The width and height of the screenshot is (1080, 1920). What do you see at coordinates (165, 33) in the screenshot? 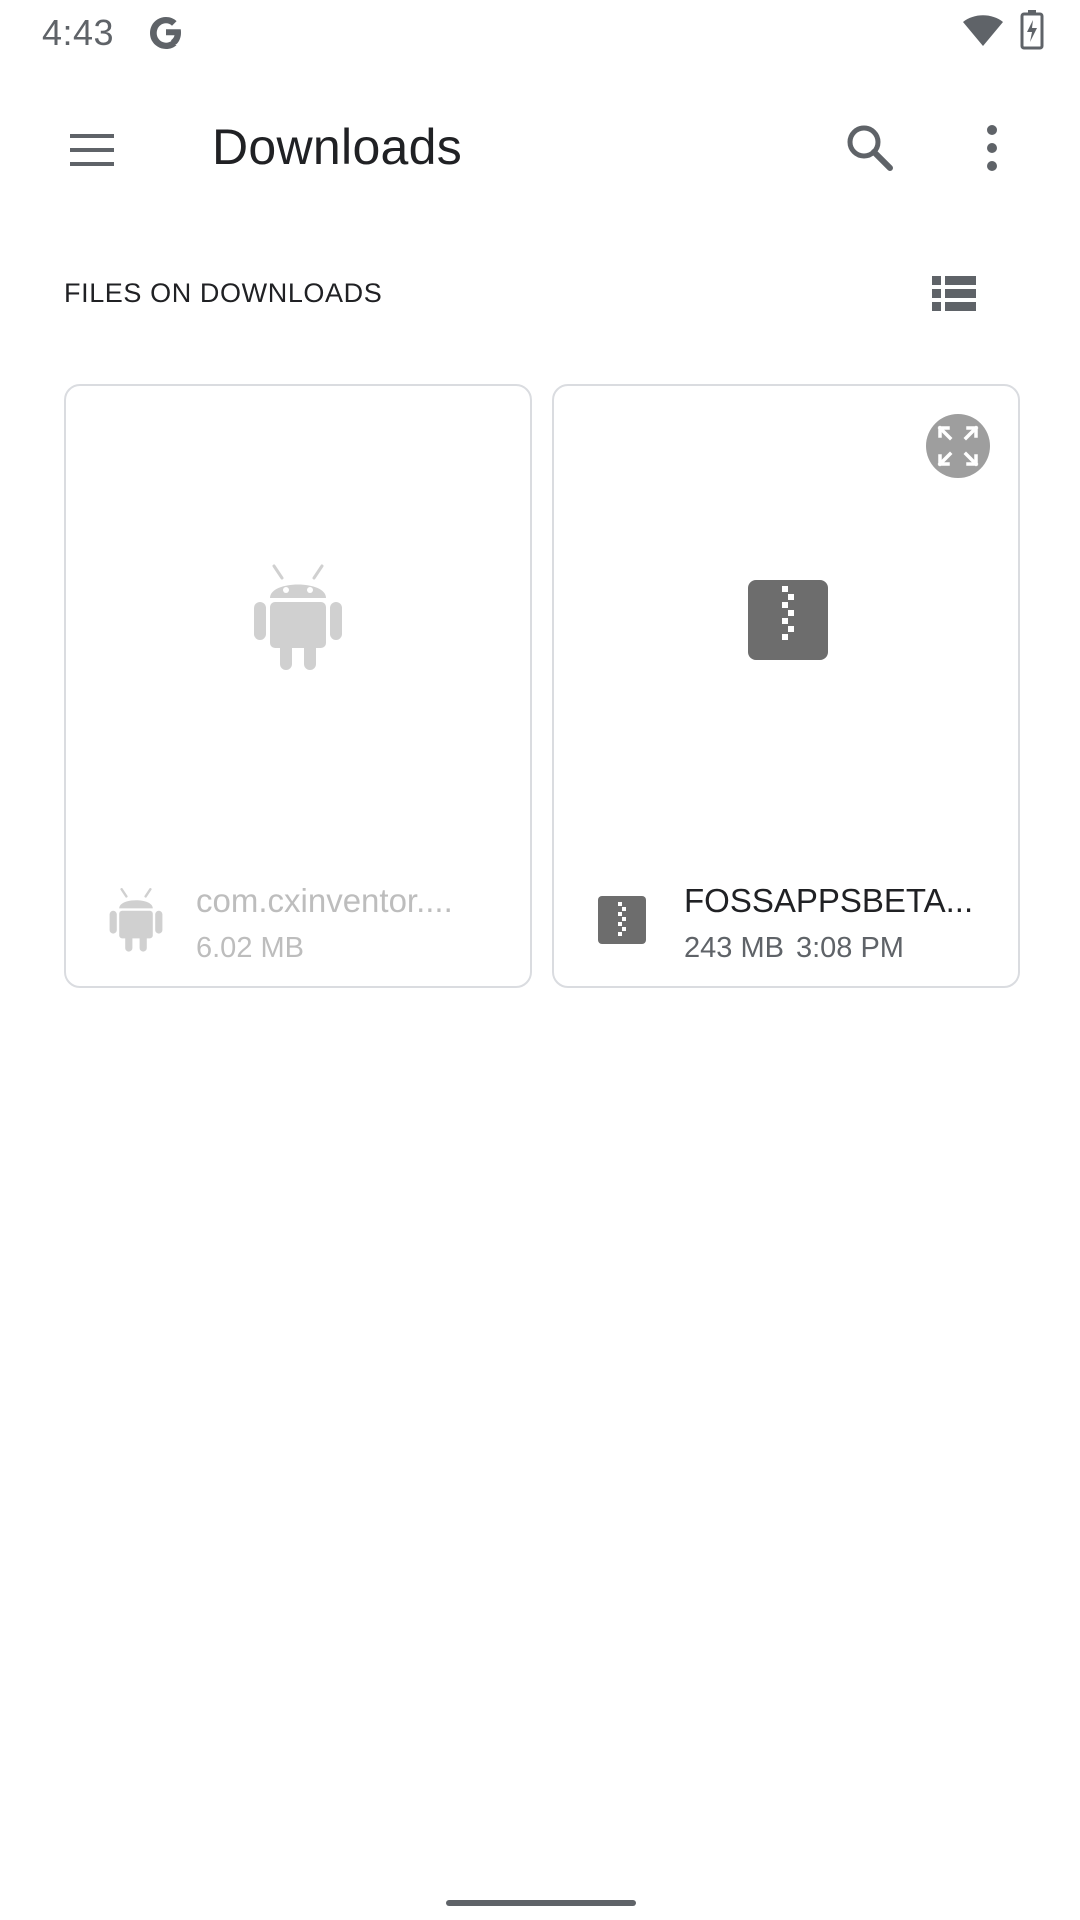
I see `google-g-icon` at bounding box center [165, 33].